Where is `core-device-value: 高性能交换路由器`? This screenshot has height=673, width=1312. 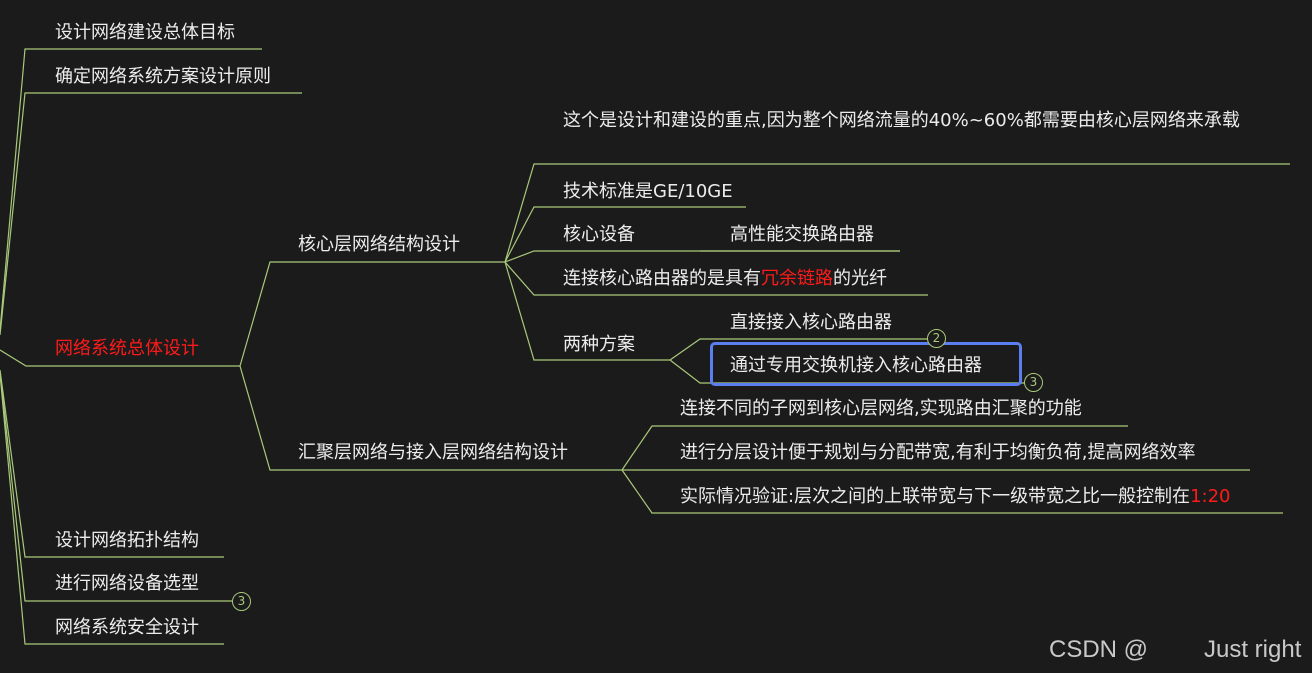 core-device-value: 高性能交换路由器 is located at coordinates (802, 235).